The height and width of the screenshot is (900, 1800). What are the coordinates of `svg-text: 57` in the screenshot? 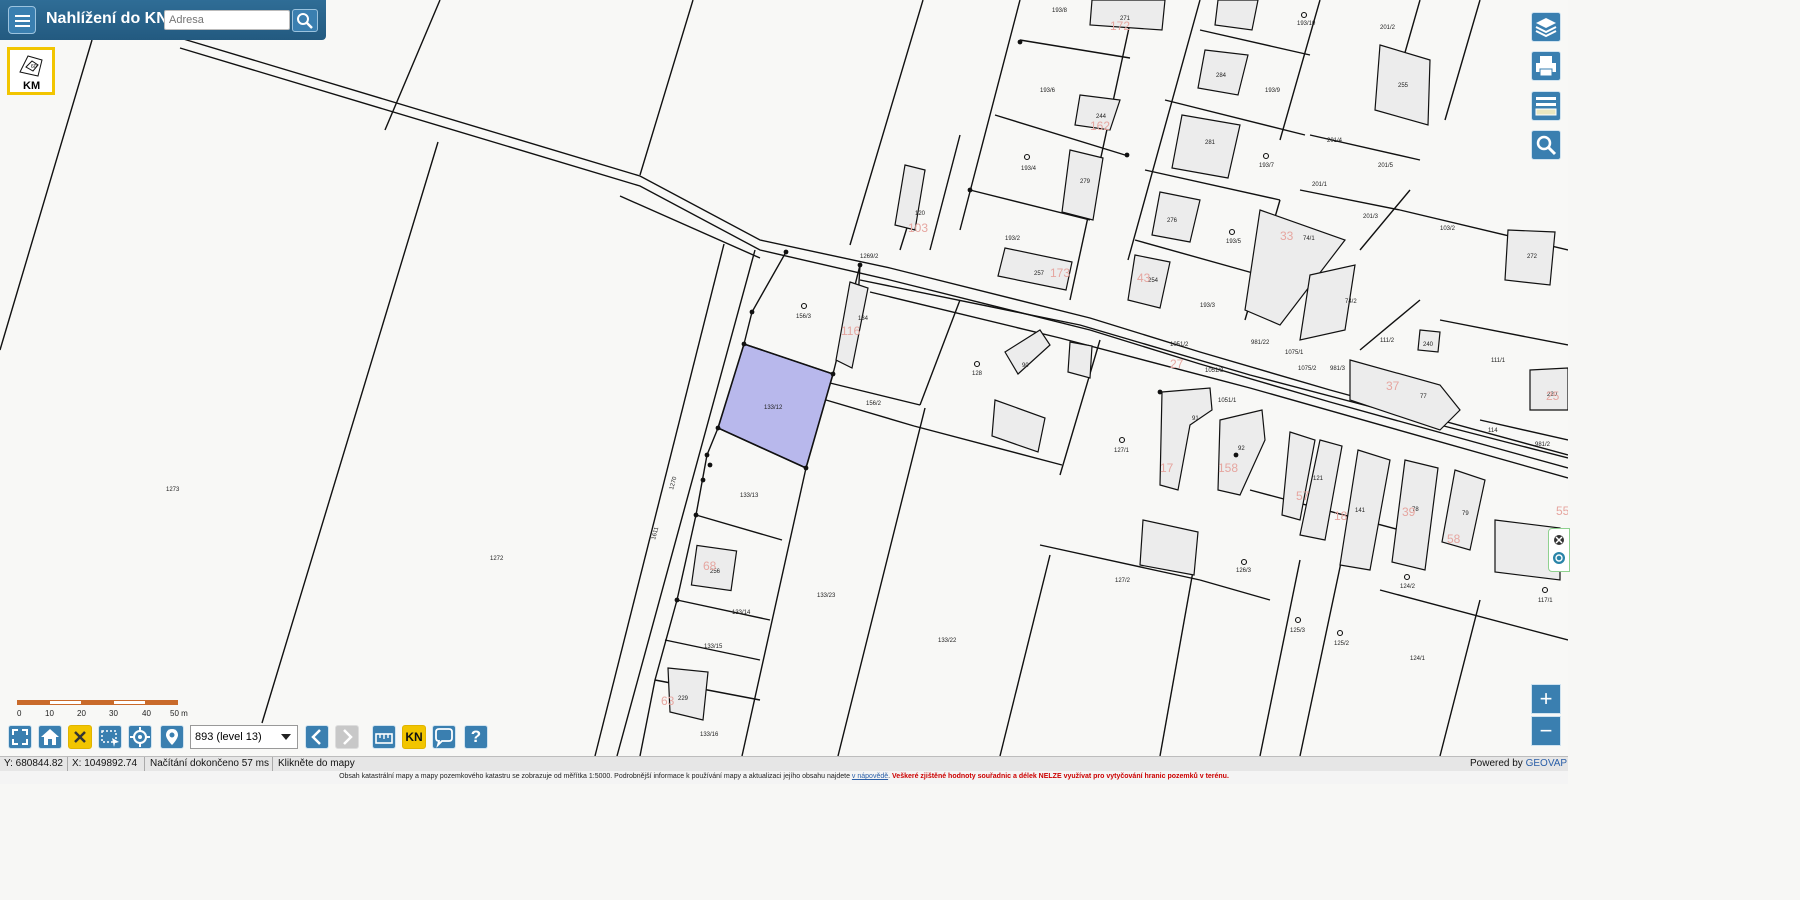 It's located at (1303, 496).